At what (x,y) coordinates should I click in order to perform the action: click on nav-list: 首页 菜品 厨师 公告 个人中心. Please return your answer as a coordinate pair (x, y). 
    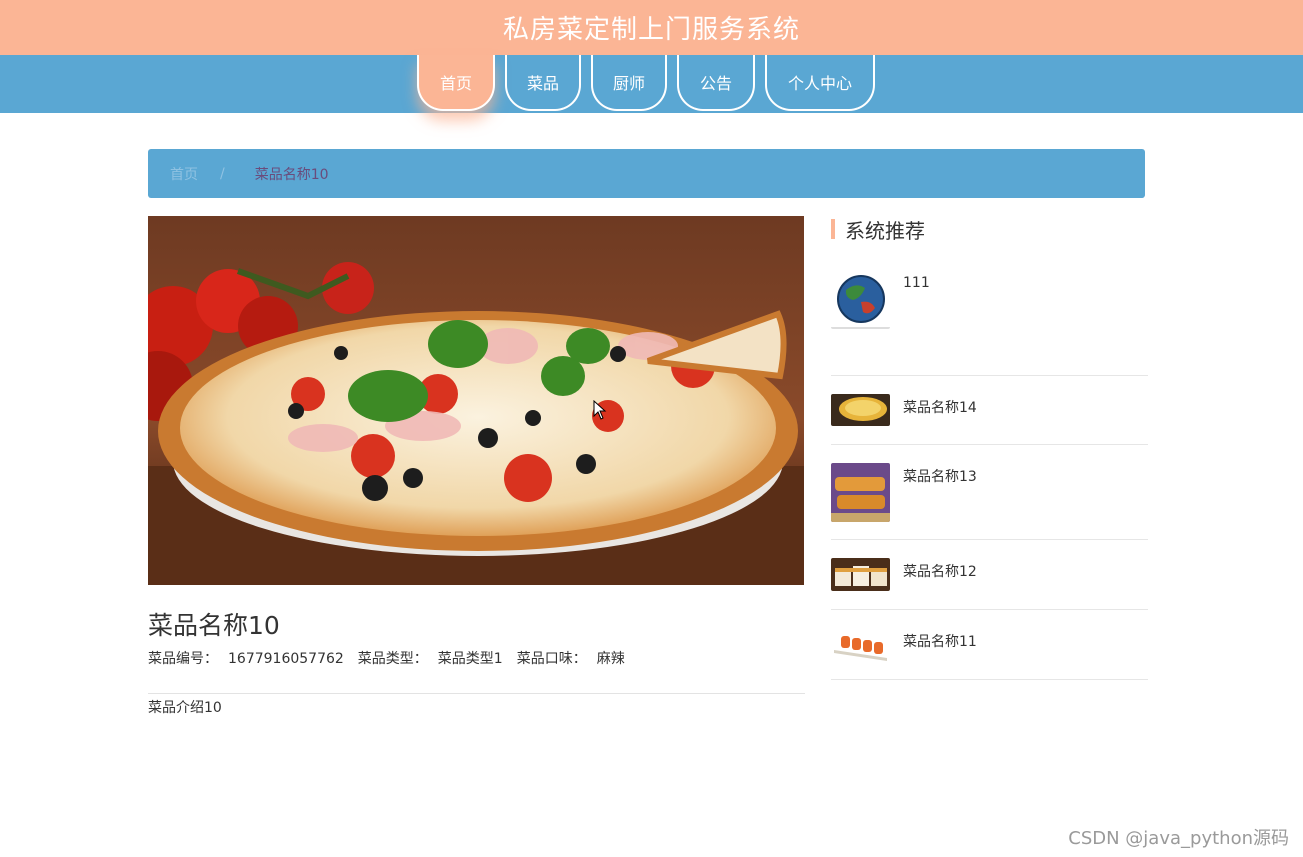
    Looking at the image, I should click on (646, 84).